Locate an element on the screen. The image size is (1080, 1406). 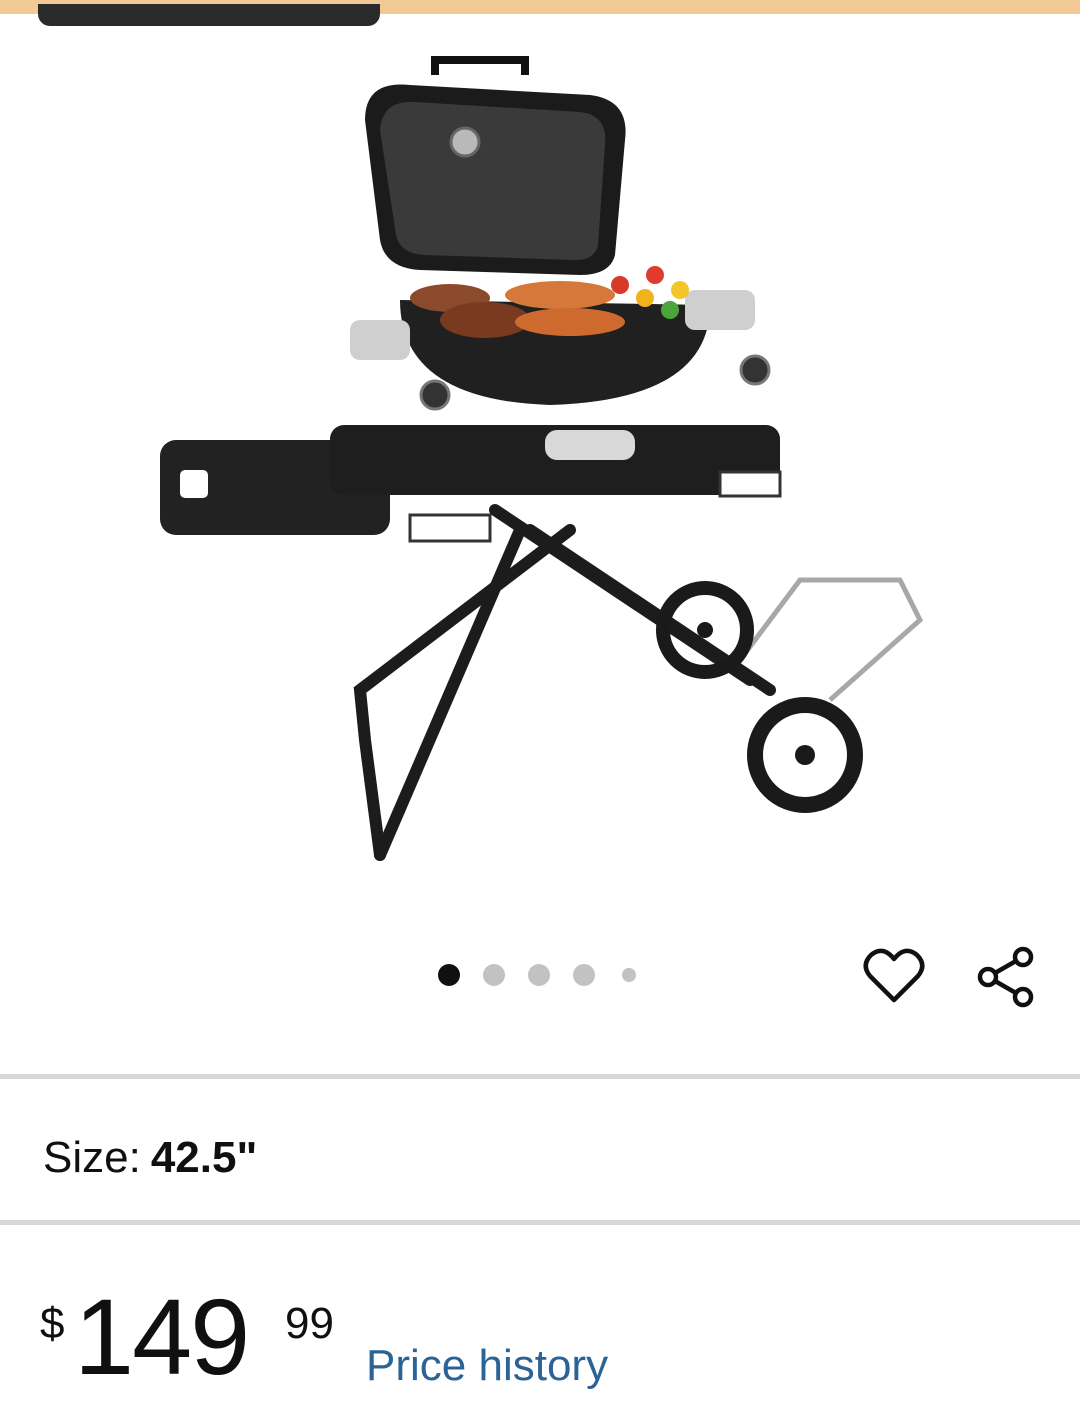
share-icon is located at coordinates (1007, 977).